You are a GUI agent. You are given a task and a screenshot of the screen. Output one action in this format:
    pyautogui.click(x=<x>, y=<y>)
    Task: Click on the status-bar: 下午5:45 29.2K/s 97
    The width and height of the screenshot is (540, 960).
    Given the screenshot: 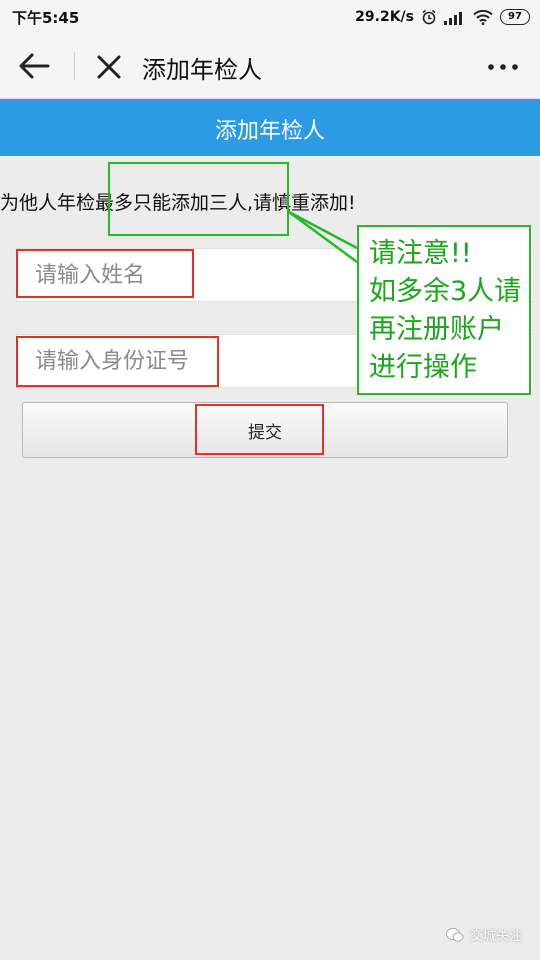 What is the action you would take?
    pyautogui.click(x=270, y=17)
    